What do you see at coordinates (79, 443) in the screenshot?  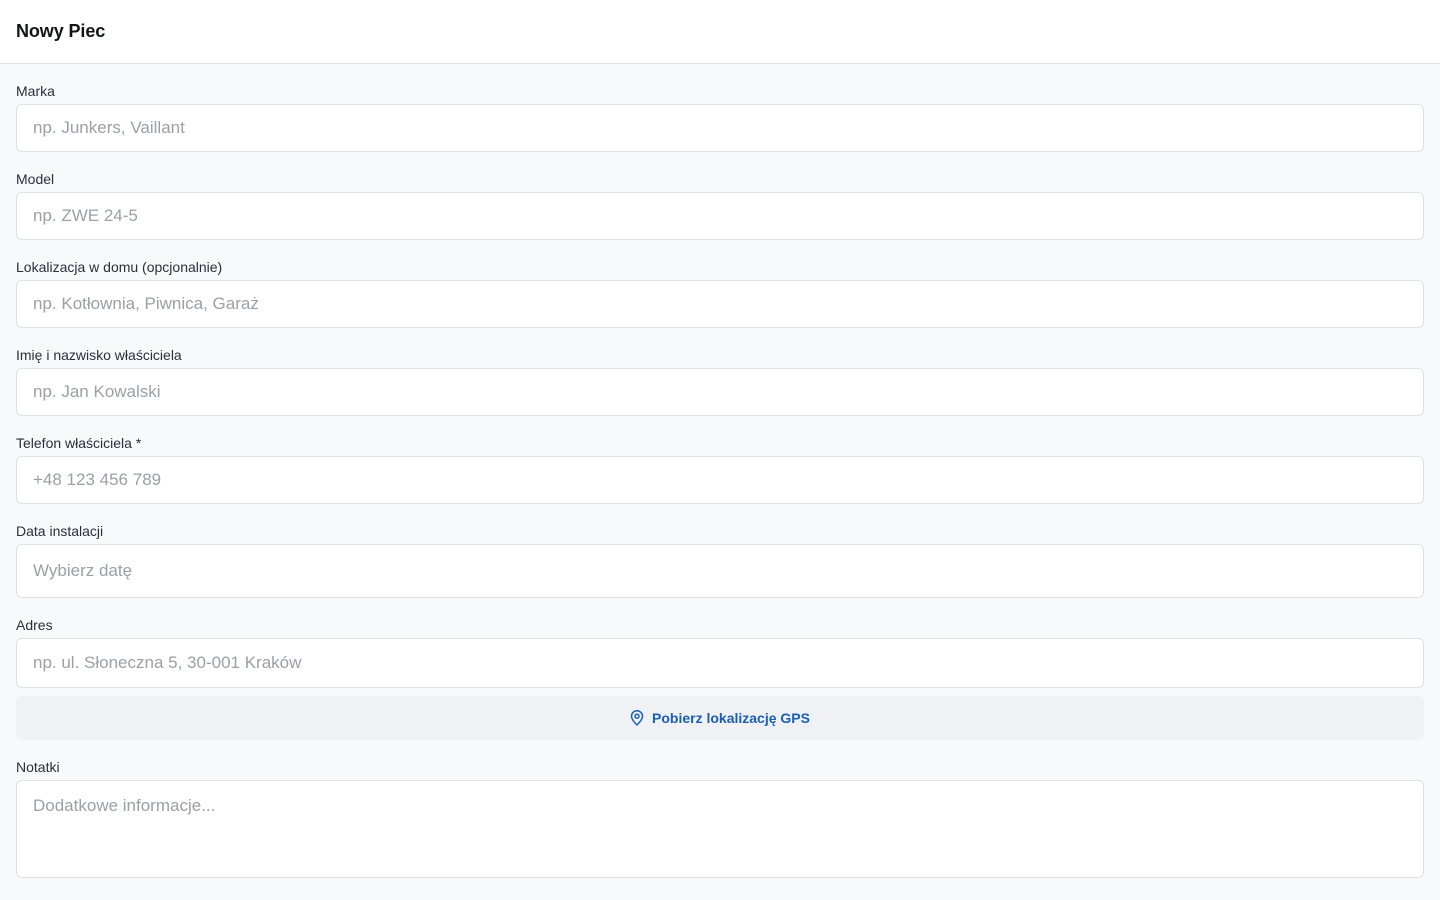 I see `owner-phone-label: Telefon właściciela *` at bounding box center [79, 443].